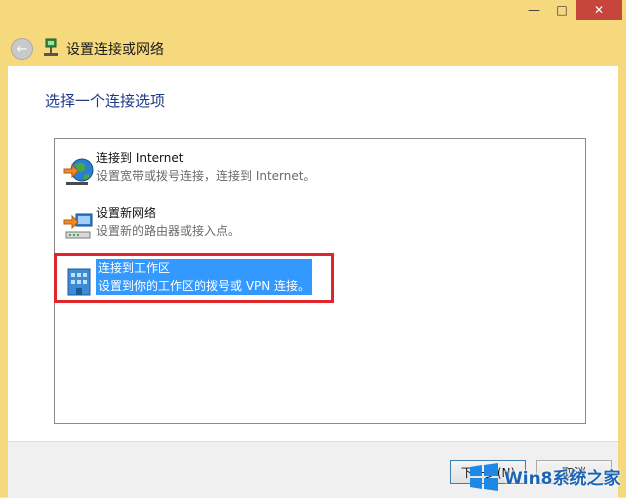  Describe the element at coordinates (320, 172) in the screenshot. I see `option-connect-internet: 连接到 Internet 设置宽带或拨号连接，连接到 Internet。` at that location.